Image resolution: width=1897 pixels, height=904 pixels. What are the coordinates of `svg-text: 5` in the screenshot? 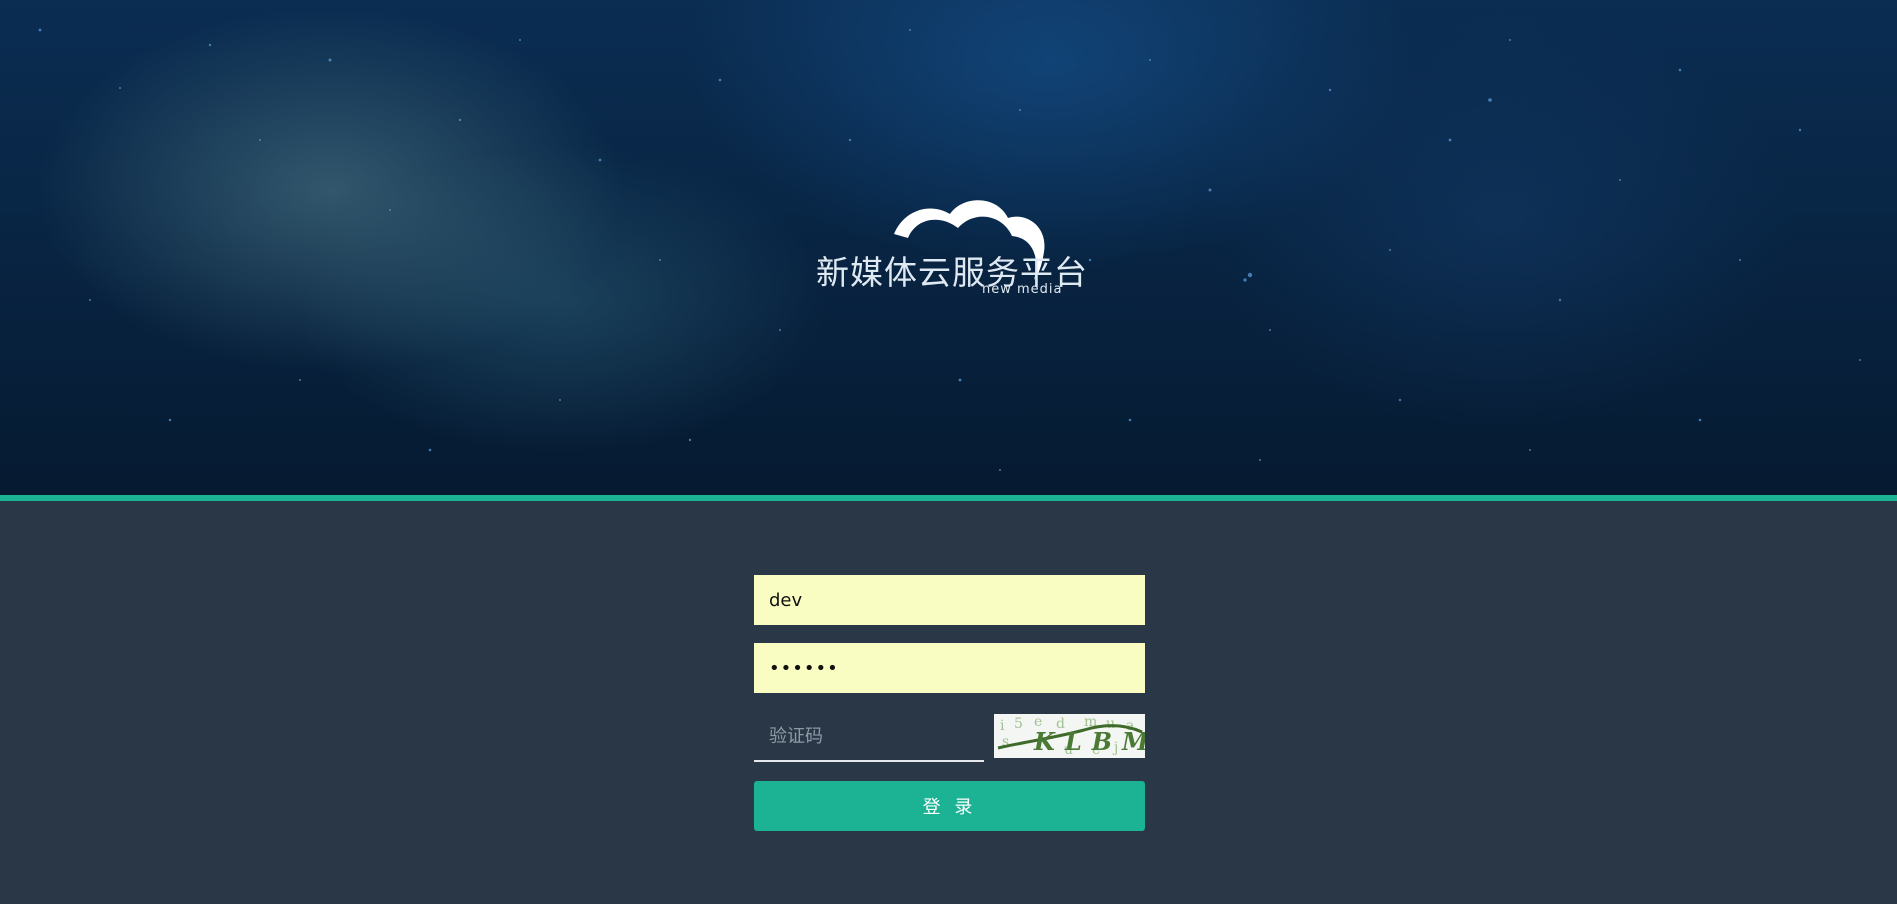 It's located at (1018, 724).